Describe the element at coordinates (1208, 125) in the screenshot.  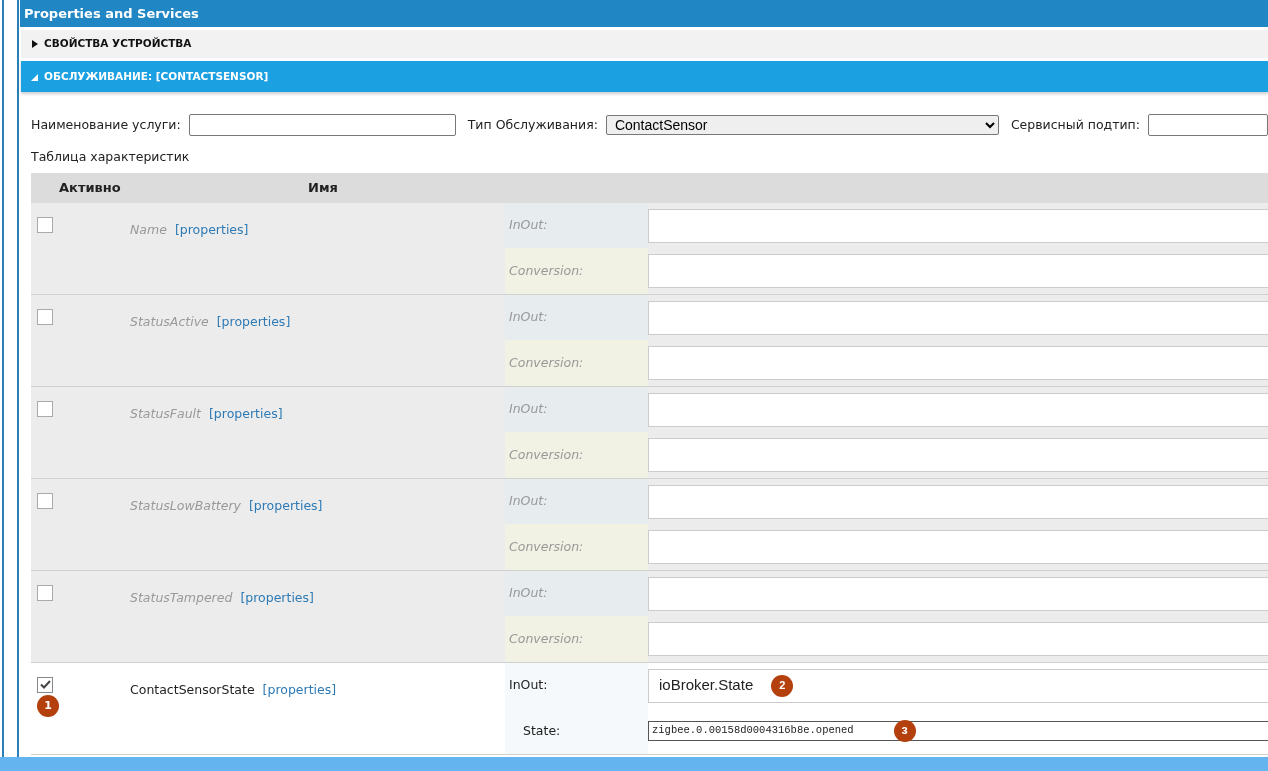
I see `service-subtype-field` at that location.